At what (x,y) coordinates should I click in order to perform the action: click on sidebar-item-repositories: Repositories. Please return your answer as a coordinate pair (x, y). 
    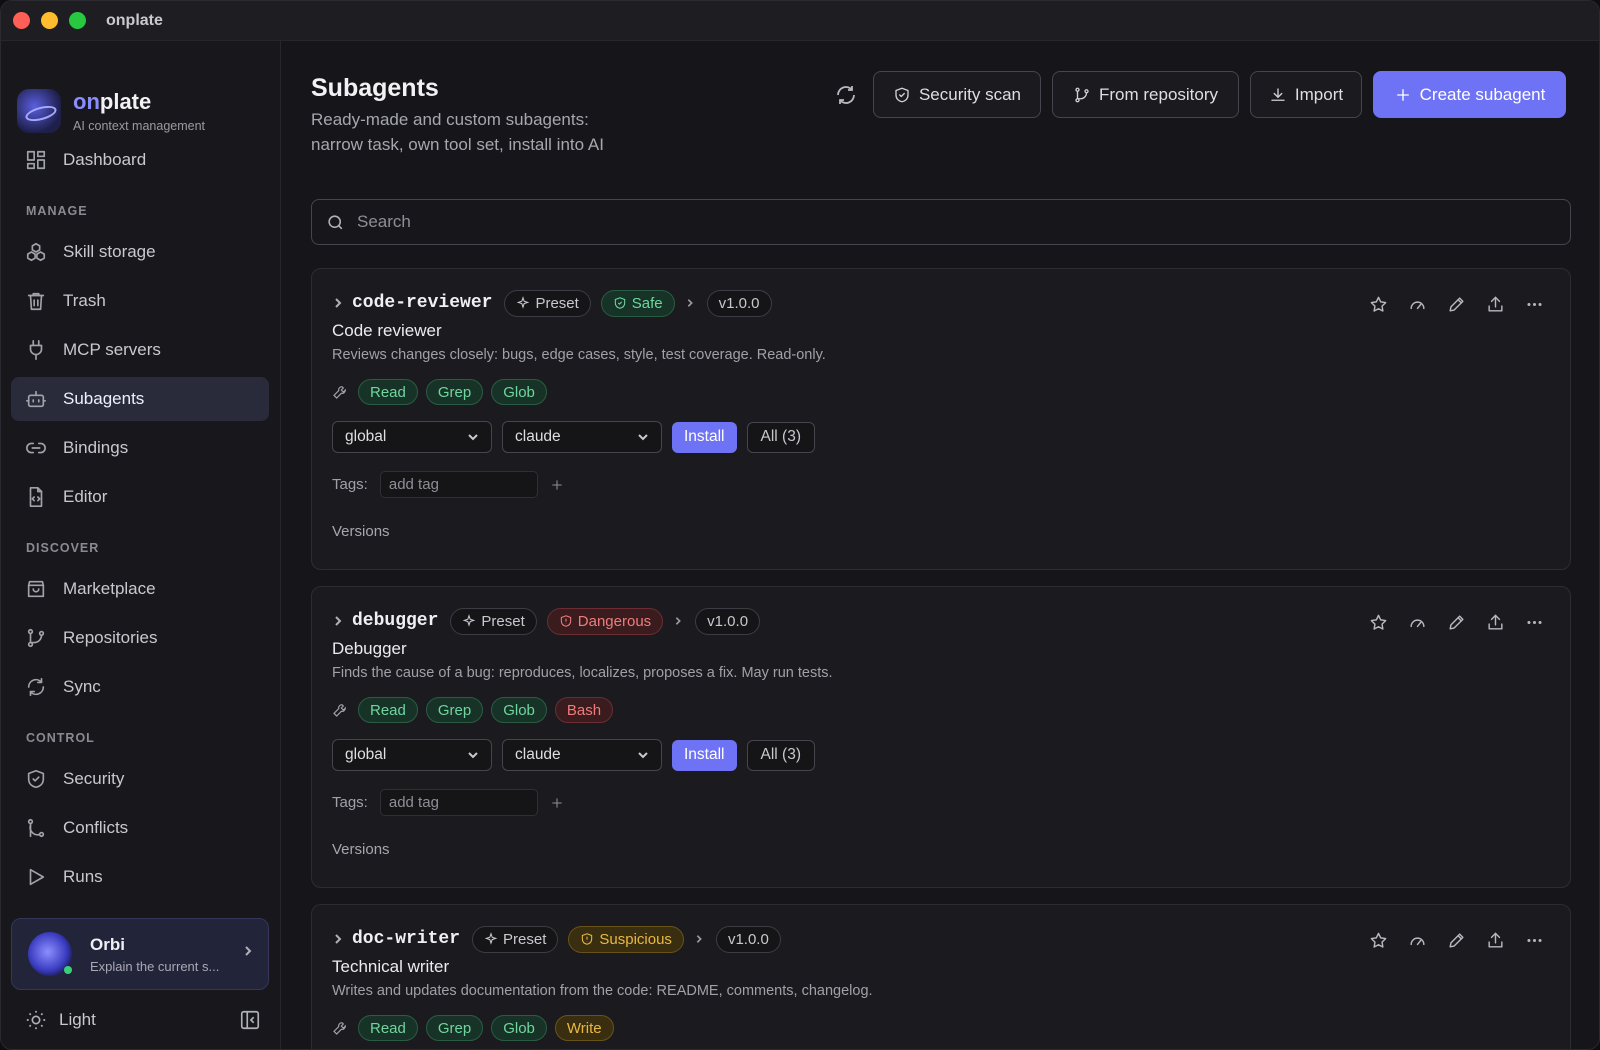
    Looking at the image, I should click on (140, 638).